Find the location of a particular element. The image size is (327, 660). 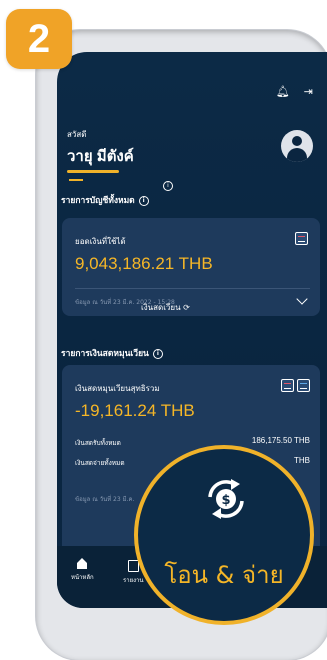

card-label: เงินสดหมุนเวียนสุทธิรวม is located at coordinates (117, 388).